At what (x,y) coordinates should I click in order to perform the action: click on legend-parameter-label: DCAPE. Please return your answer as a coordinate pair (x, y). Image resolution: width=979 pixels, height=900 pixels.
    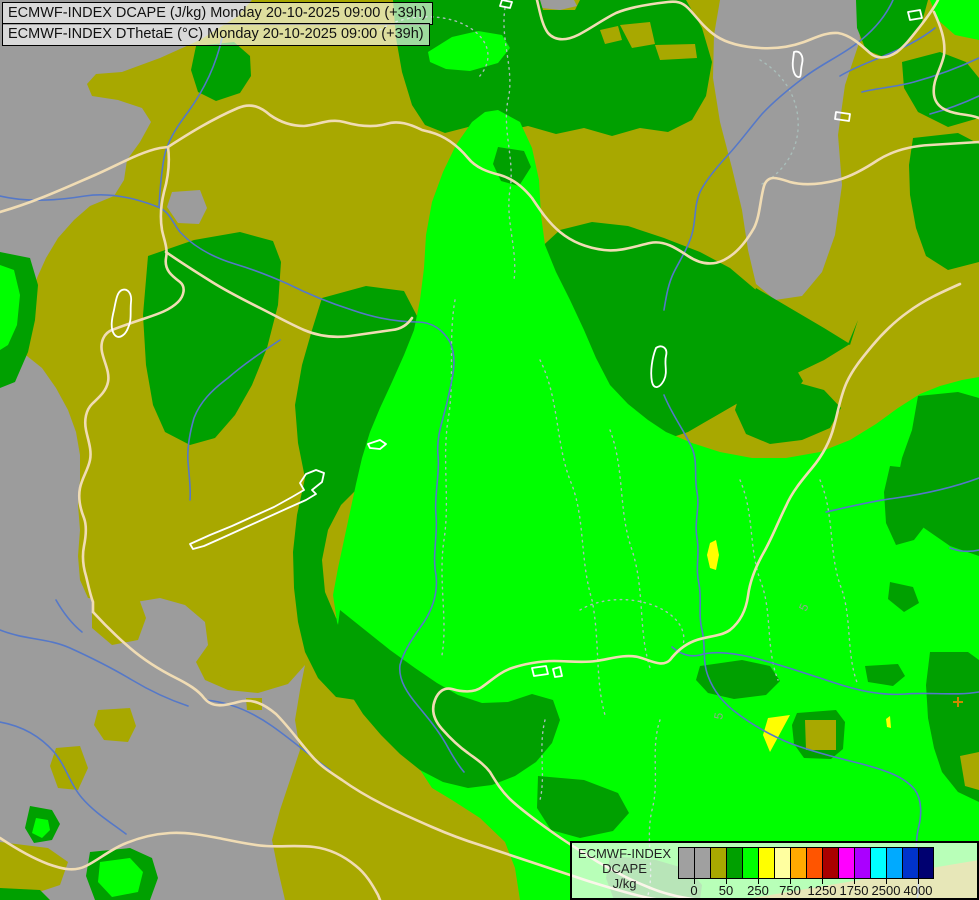
    Looking at the image, I should click on (624, 868).